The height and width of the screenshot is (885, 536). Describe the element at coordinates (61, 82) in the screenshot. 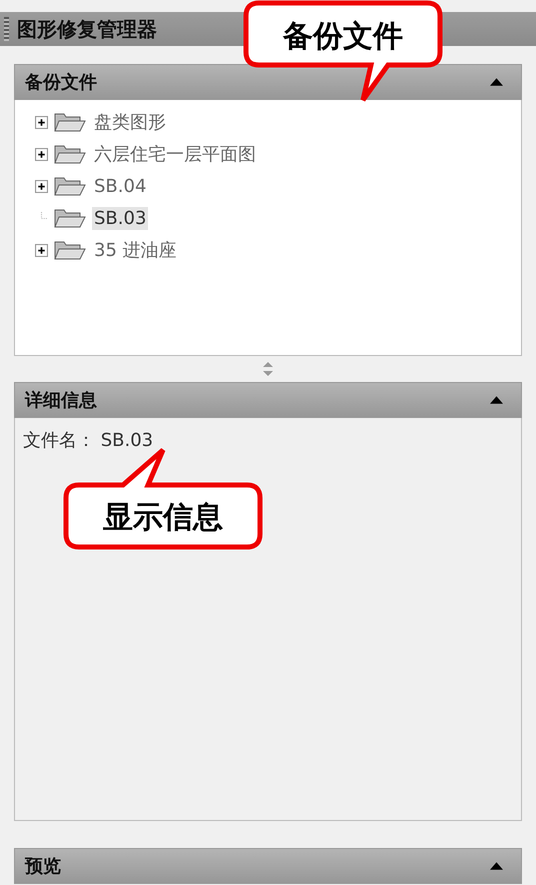

I see `panel-title: 备份文件` at that location.